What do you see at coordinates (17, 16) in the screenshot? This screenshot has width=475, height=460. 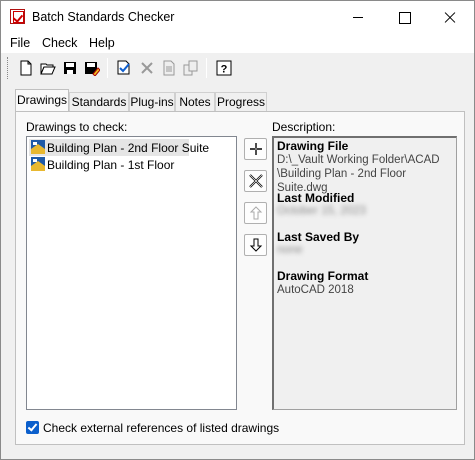 I see `app-check-icon` at bounding box center [17, 16].